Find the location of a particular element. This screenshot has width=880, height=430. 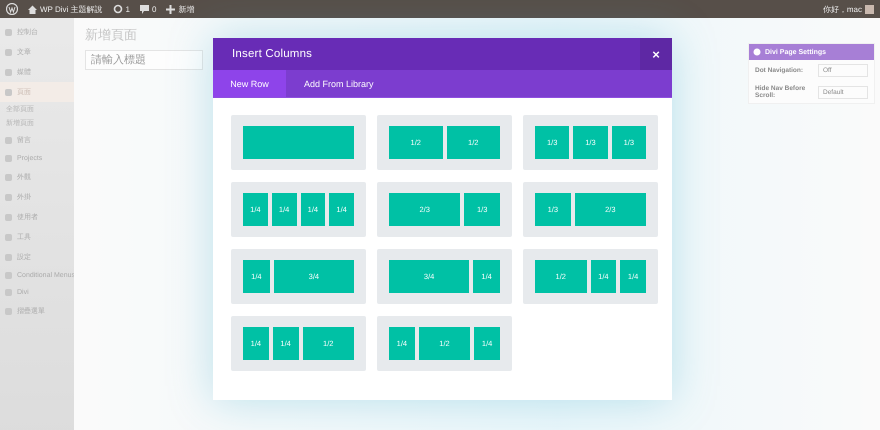

comment-icon is located at coordinates (144, 9).